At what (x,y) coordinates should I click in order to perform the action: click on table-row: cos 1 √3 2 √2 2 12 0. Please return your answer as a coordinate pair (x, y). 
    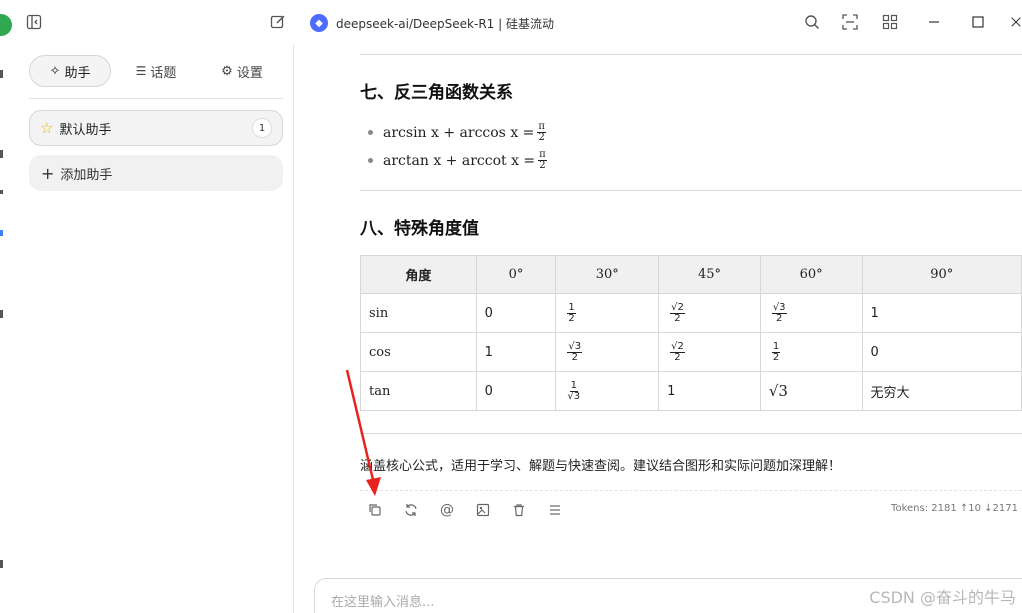
    Looking at the image, I should click on (691, 352).